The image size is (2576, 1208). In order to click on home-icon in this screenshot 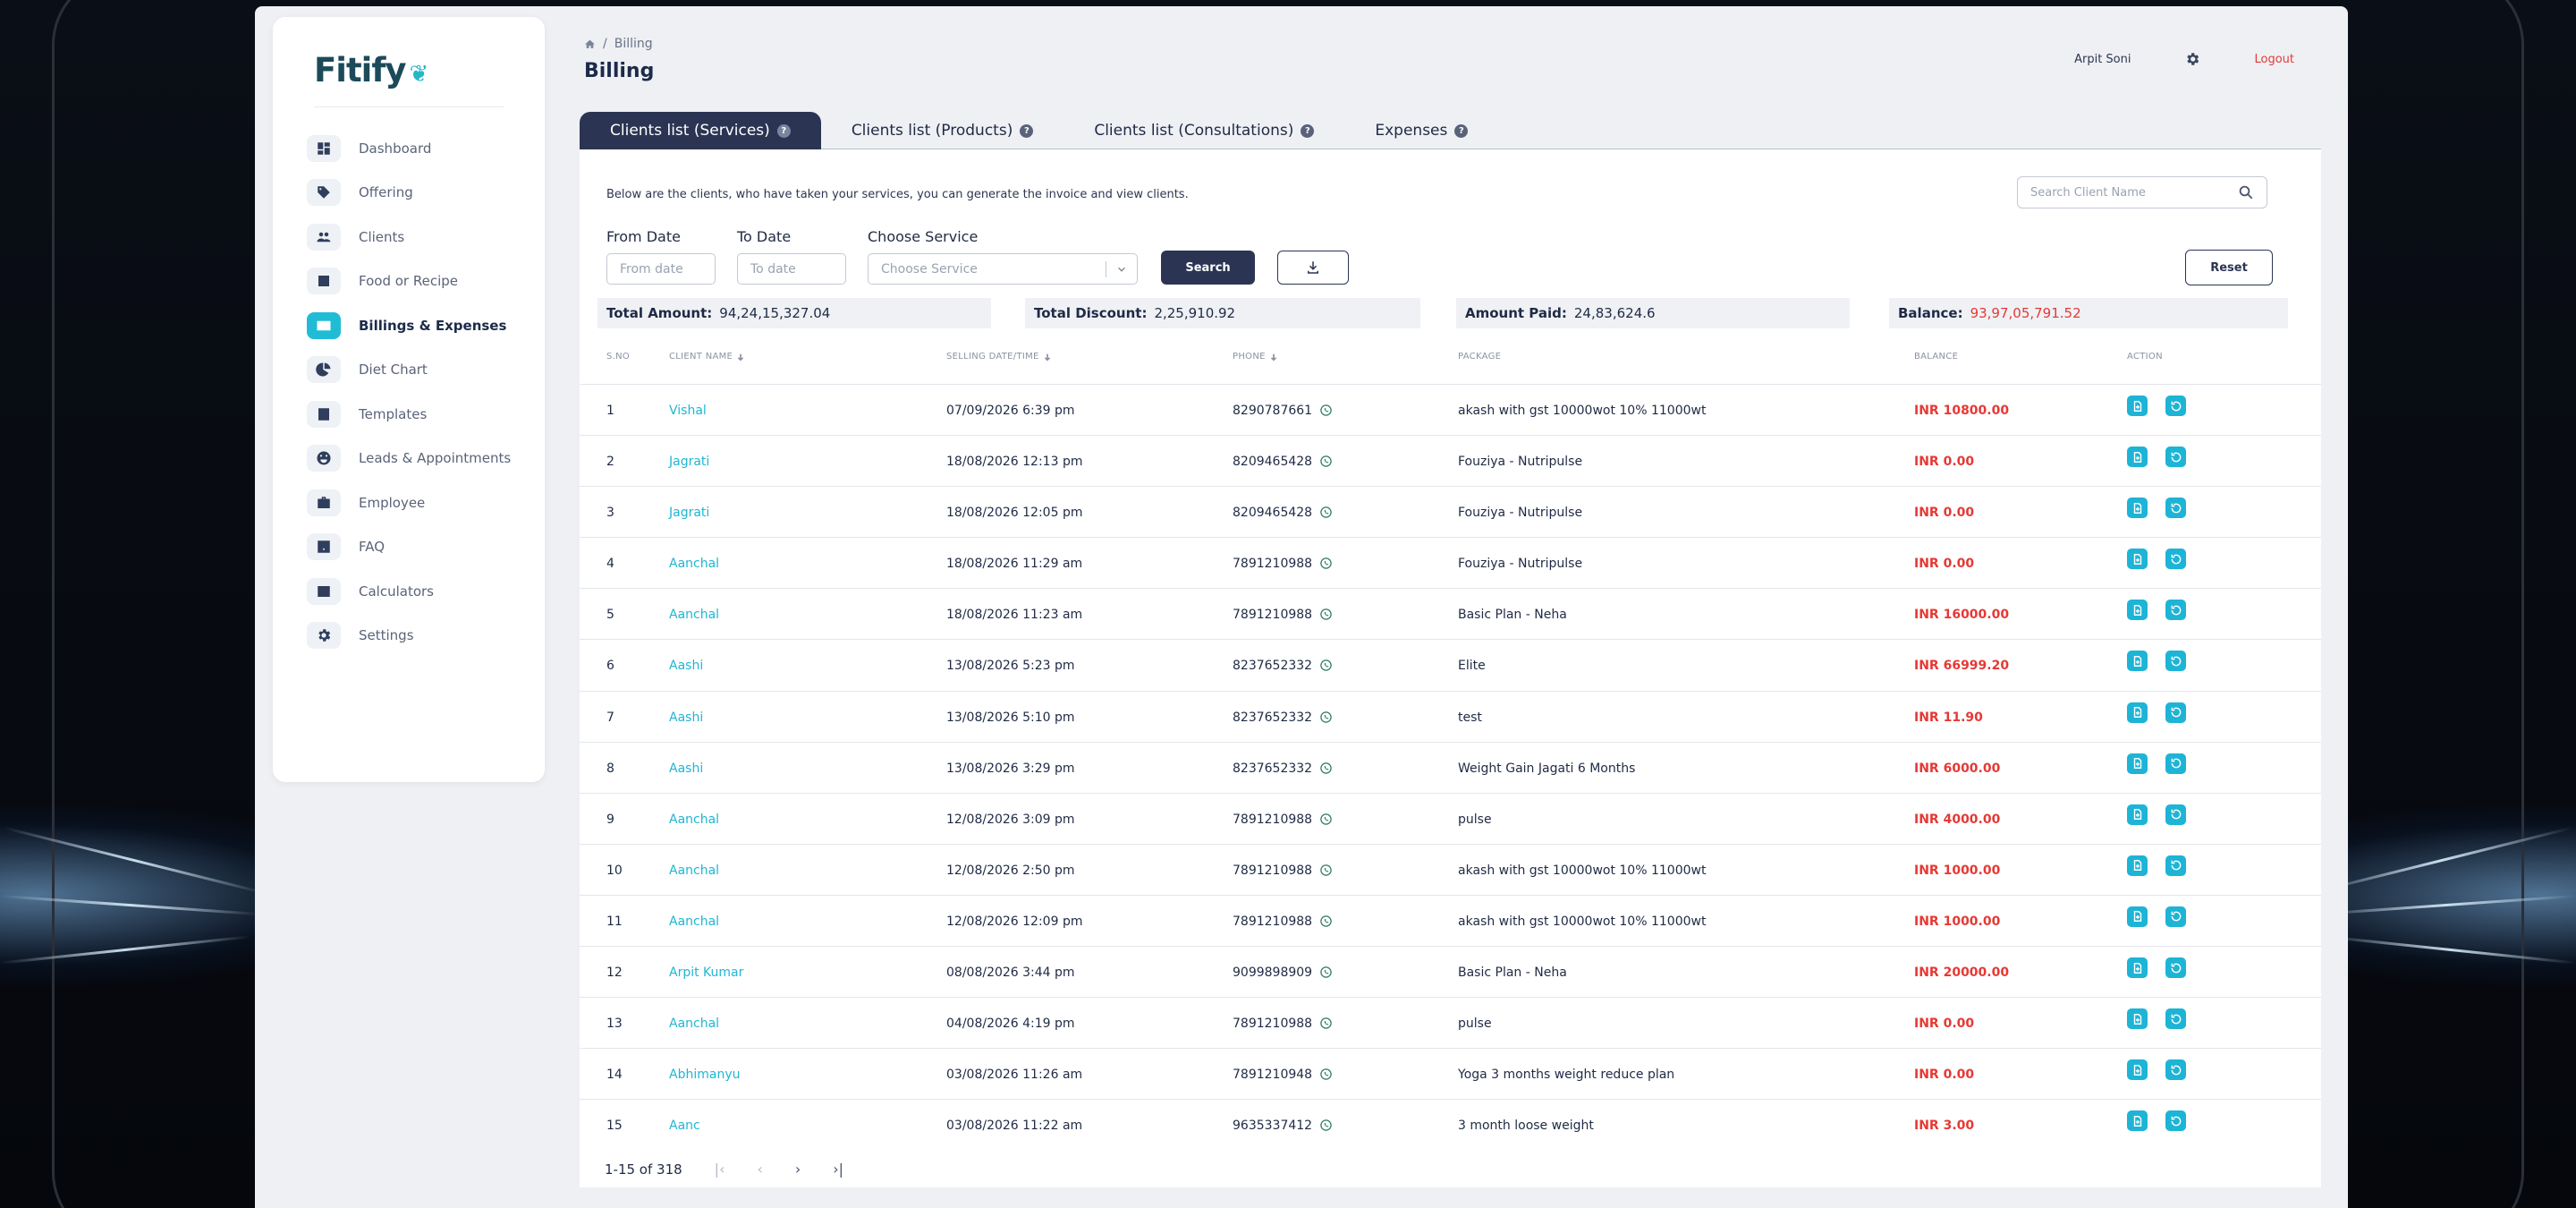, I will do `click(590, 44)`.